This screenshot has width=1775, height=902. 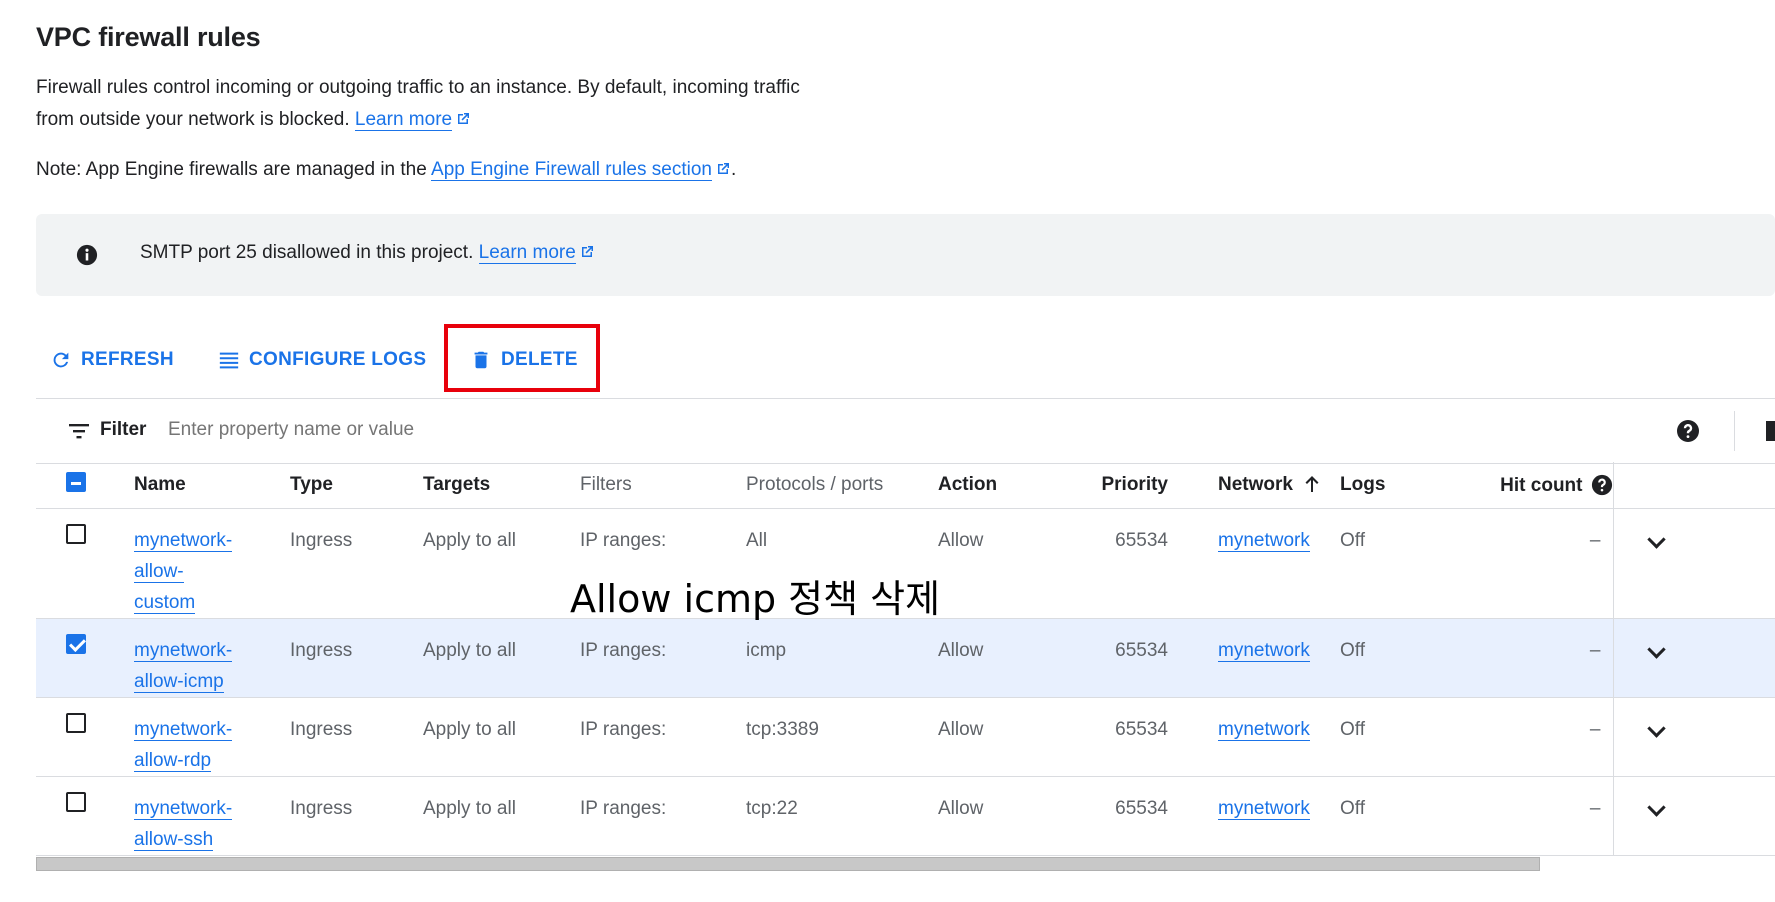 What do you see at coordinates (733, 169) in the screenshot?
I see `note-suffix: .` at bounding box center [733, 169].